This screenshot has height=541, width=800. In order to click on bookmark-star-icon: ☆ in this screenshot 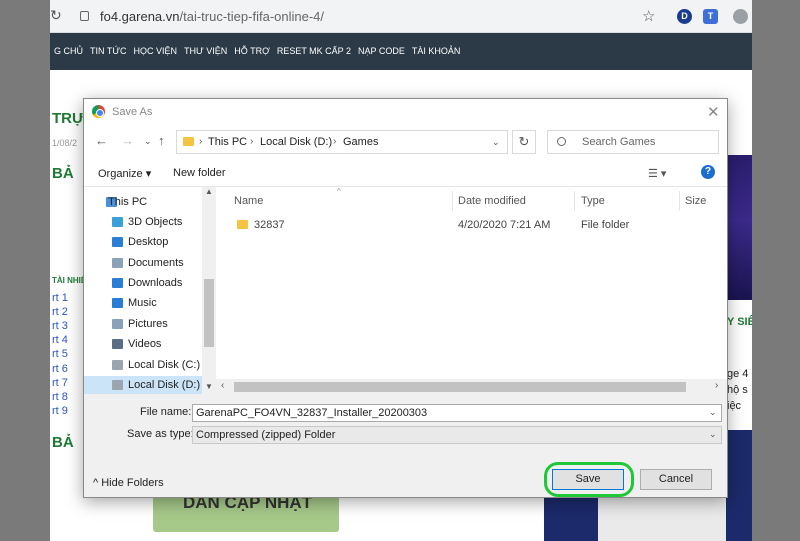, I will do `click(648, 16)`.